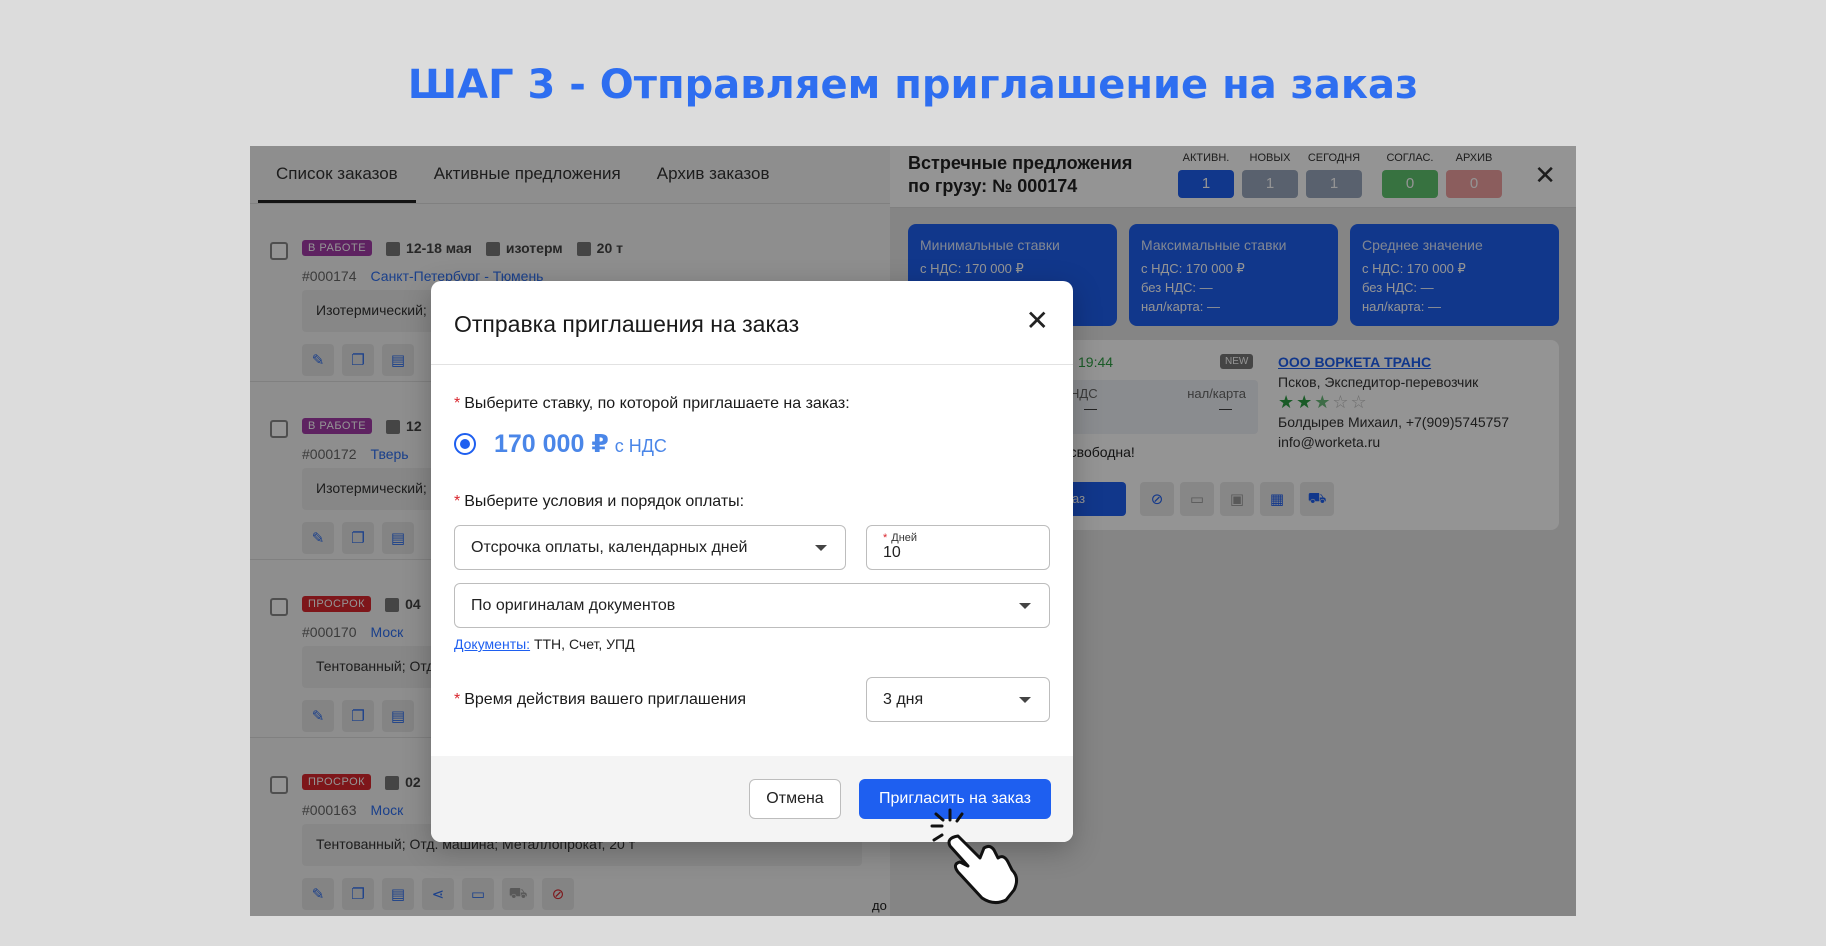 The height and width of the screenshot is (946, 1826). I want to click on dialog-title: Отправка приглашения на заказ, so click(627, 324).